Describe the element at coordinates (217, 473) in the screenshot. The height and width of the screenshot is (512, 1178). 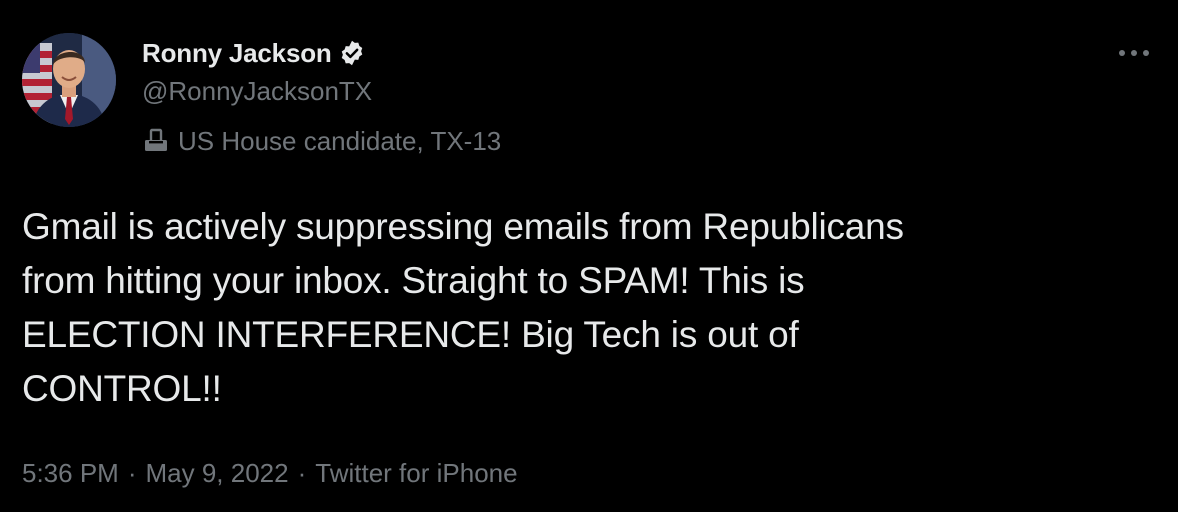
I see `tweet-date: May 9, 2022` at that location.